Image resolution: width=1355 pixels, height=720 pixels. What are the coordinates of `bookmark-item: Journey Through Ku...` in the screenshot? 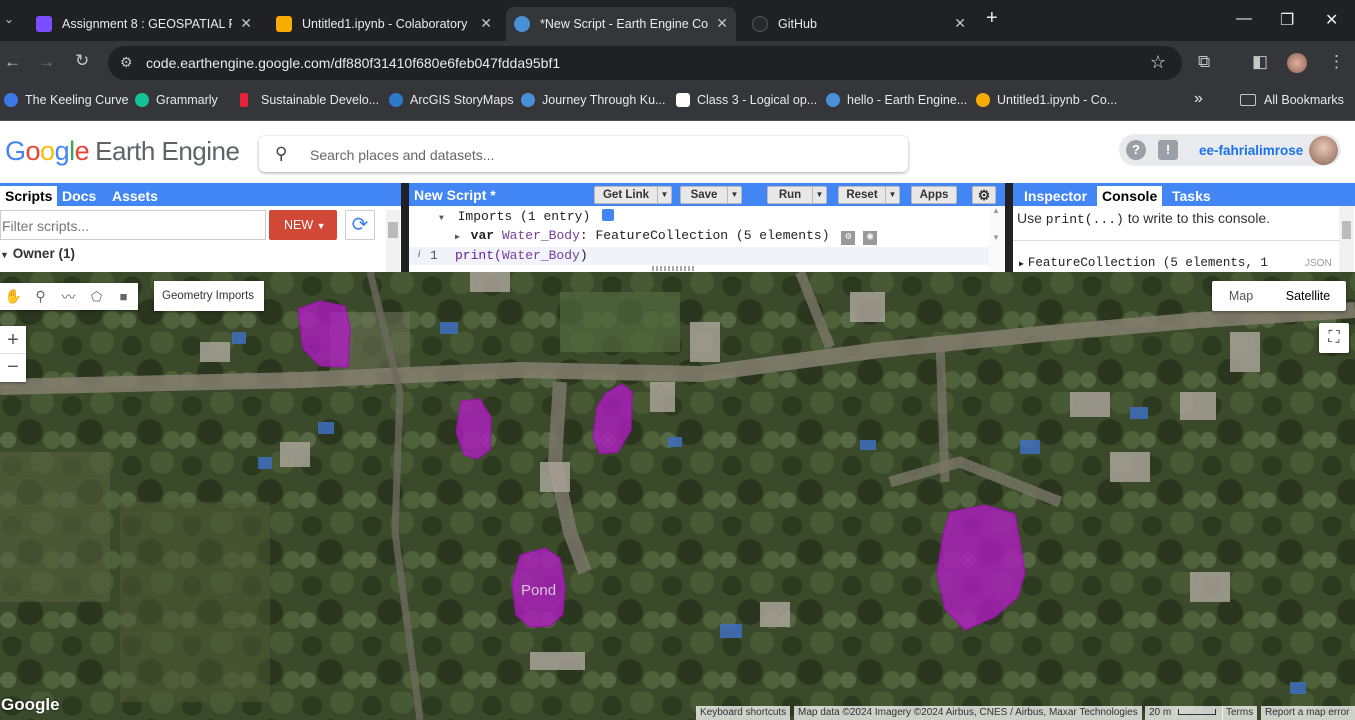 It's located at (593, 100).